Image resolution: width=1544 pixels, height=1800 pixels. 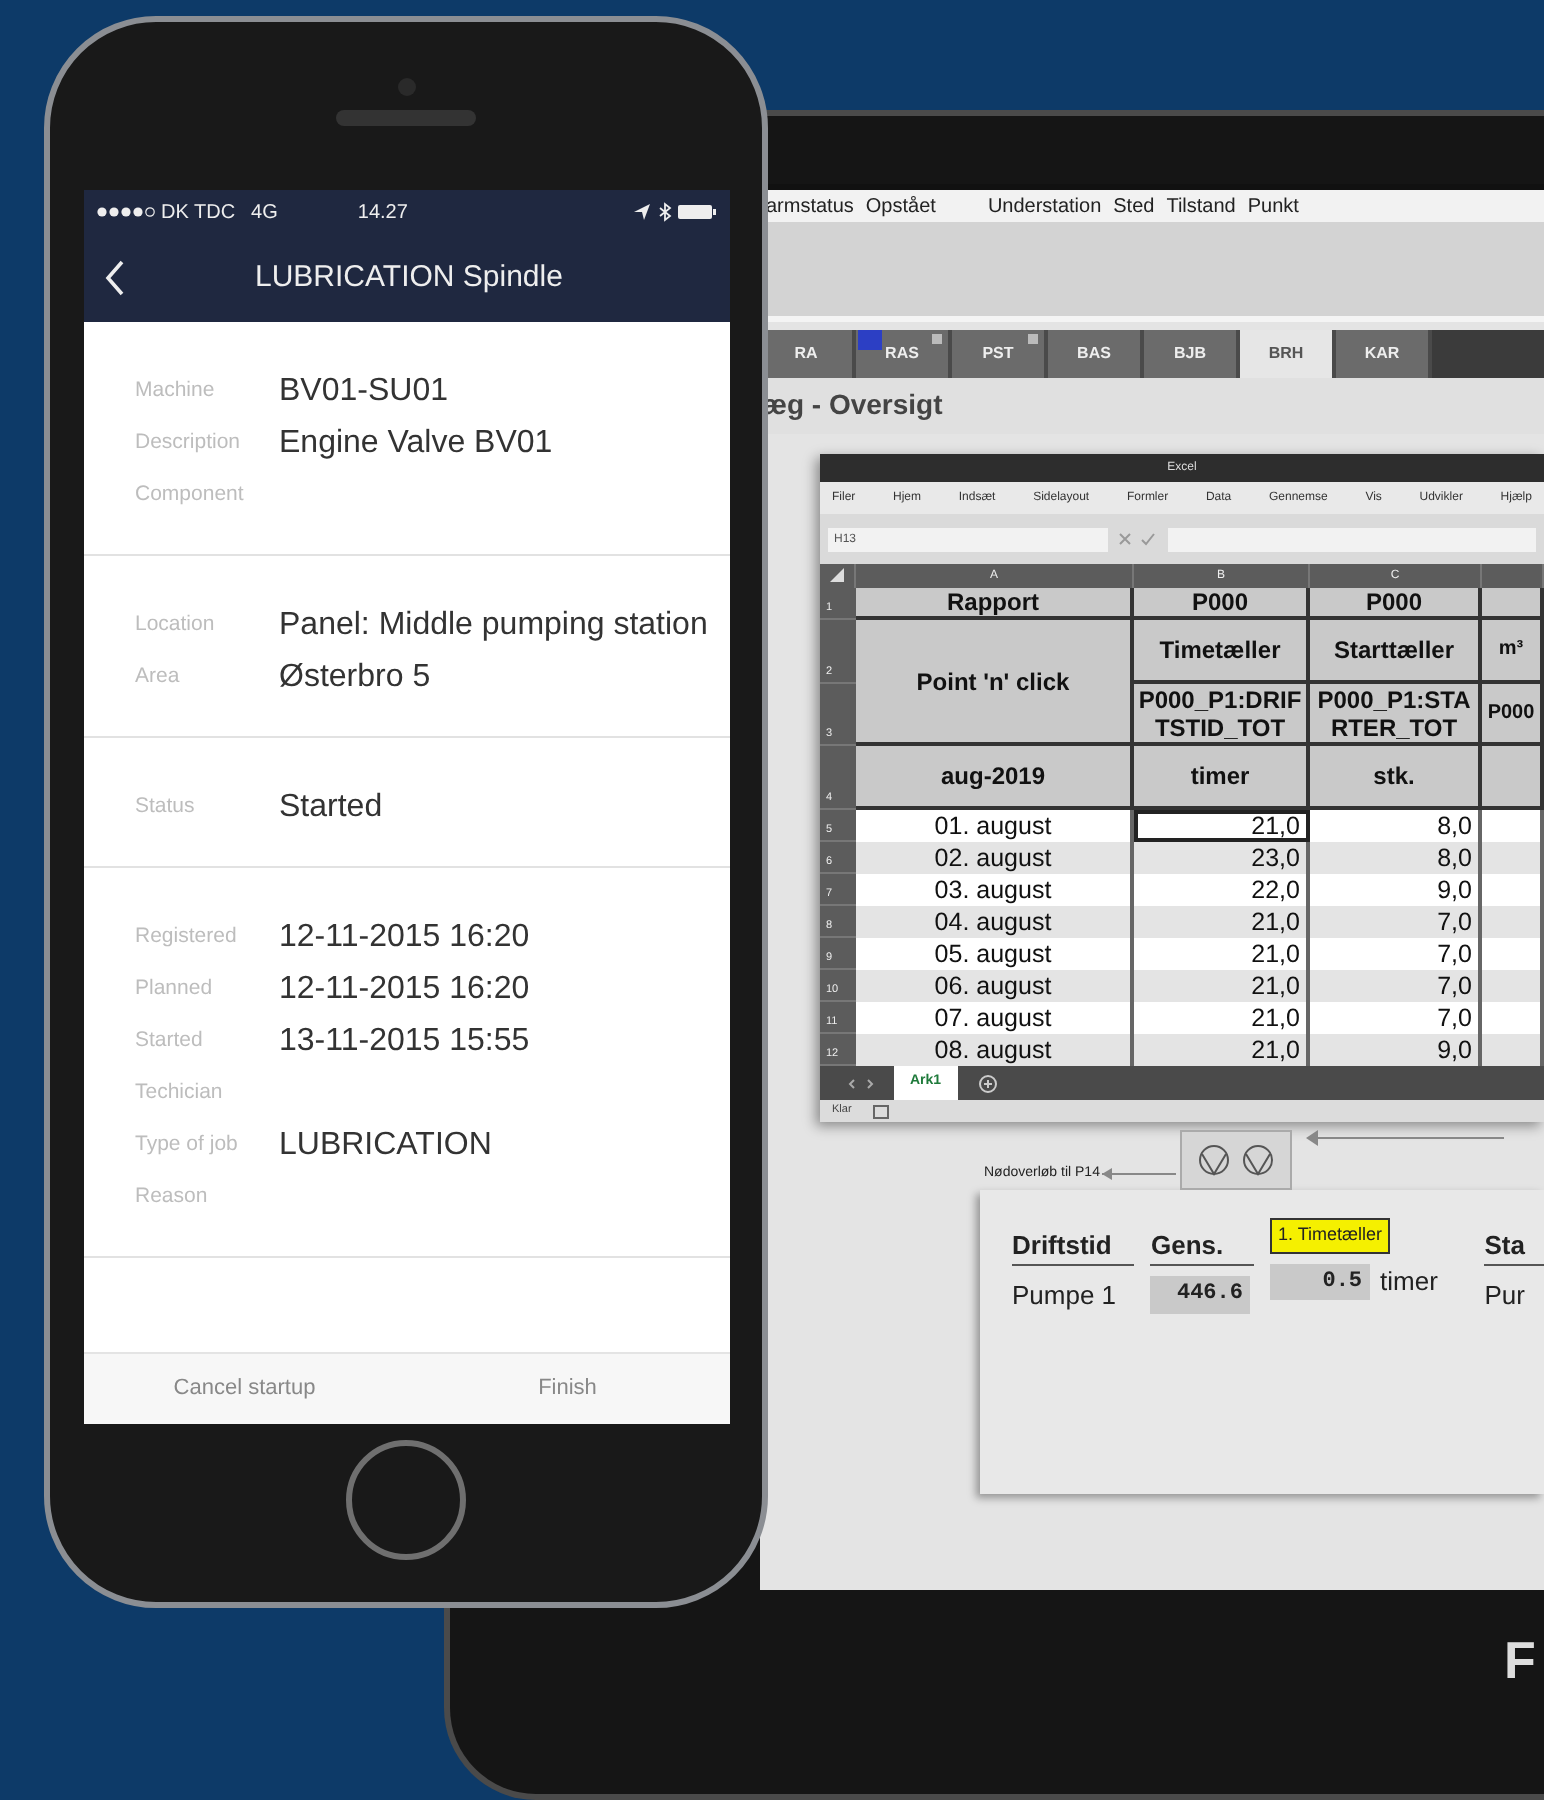 What do you see at coordinates (1073, 1246) in the screenshot?
I see `column-header: Driftstid` at bounding box center [1073, 1246].